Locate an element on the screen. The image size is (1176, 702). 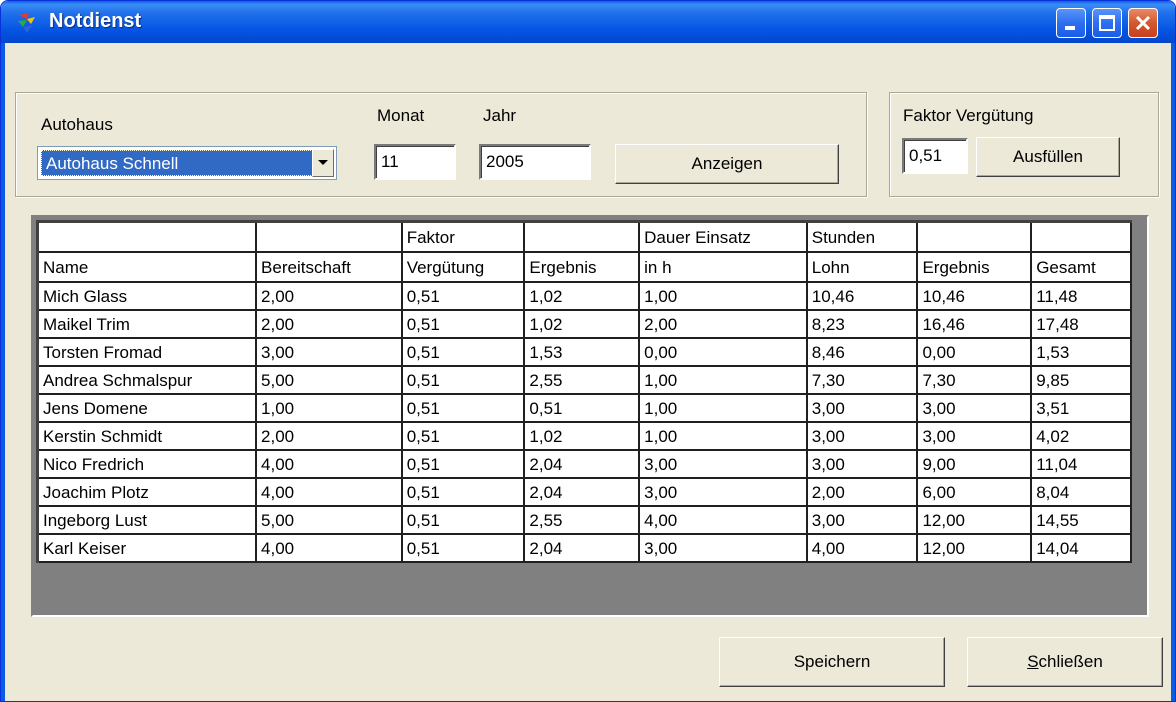
table-cell: 16,46 is located at coordinates (975, 324).